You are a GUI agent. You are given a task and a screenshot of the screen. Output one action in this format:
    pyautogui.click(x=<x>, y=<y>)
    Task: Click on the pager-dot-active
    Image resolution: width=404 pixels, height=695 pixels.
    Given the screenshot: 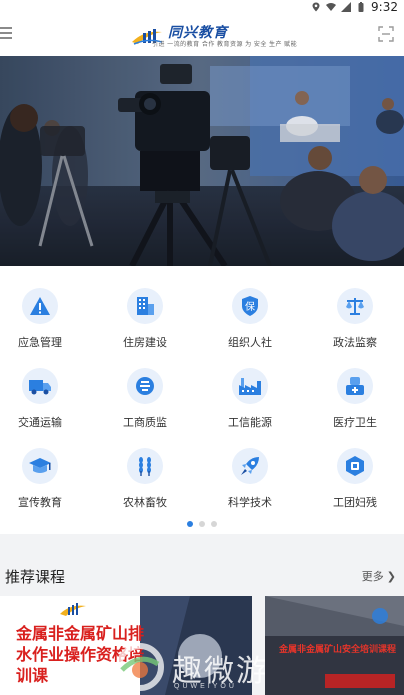 What is the action you would take?
    pyautogui.click(x=190, y=524)
    